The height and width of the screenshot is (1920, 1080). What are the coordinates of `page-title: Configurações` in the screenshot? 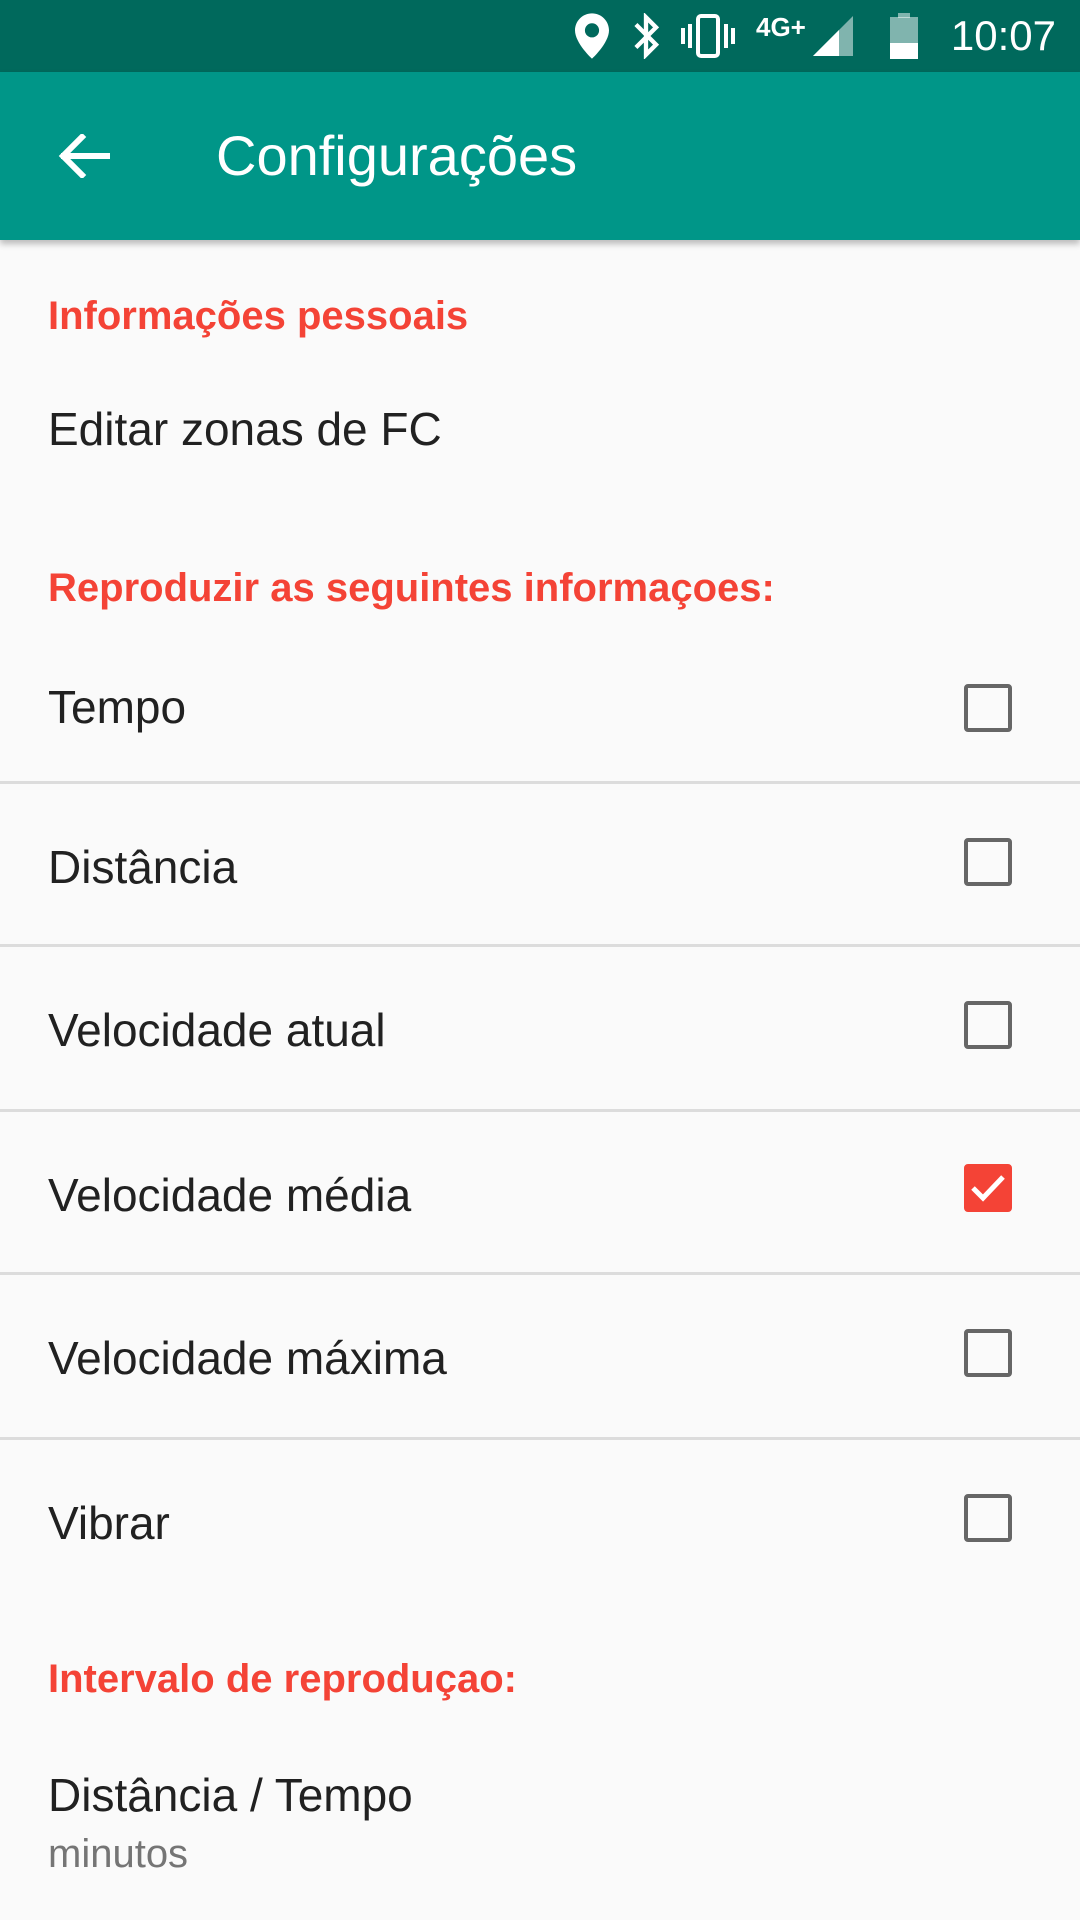 It's located at (397, 155).